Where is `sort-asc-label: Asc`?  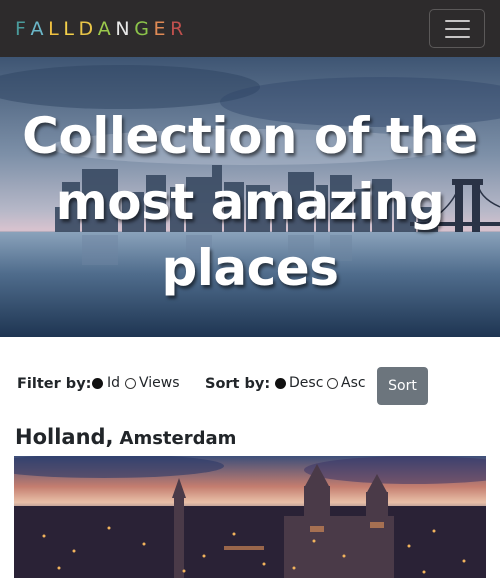
sort-asc-label: Asc is located at coordinates (353, 383).